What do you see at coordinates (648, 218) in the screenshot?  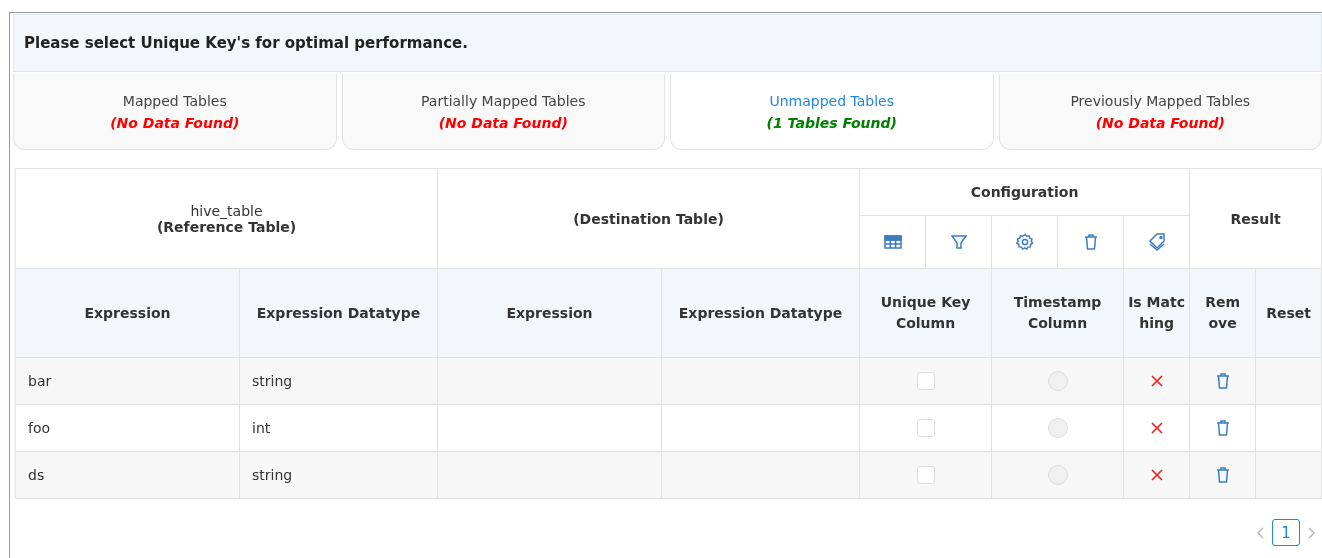 I see `destination-table-caption: (Destination Table)` at bounding box center [648, 218].